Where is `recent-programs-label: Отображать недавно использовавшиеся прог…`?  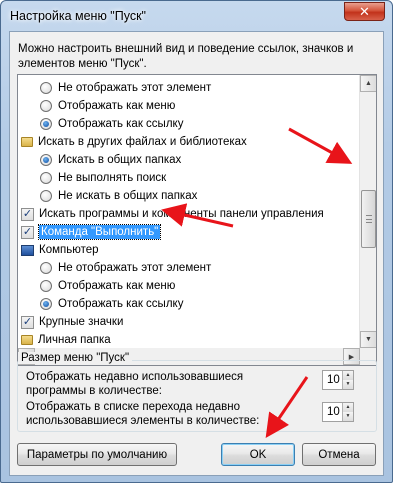
recent-programs-label: Отображать недавно использовавшиеся прог… is located at coordinates (135, 384).